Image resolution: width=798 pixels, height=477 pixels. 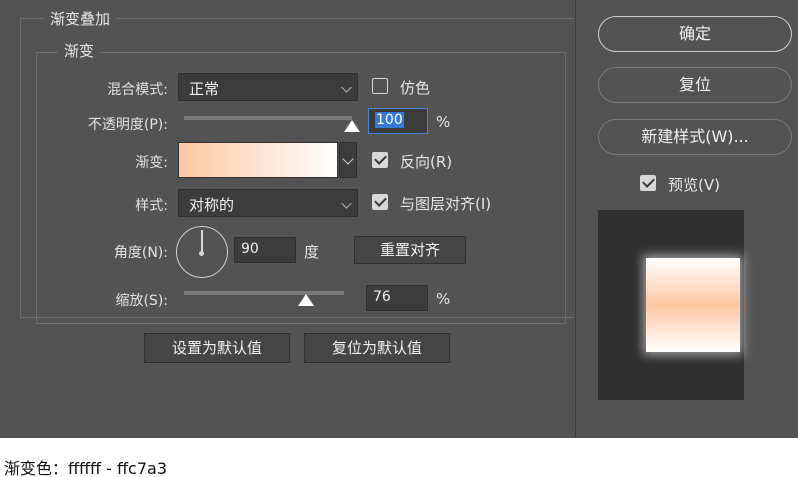 What do you see at coordinates (415, 88) in the screenshot?
I see `dither-label: 仿色` at bounding box center [415, 88].